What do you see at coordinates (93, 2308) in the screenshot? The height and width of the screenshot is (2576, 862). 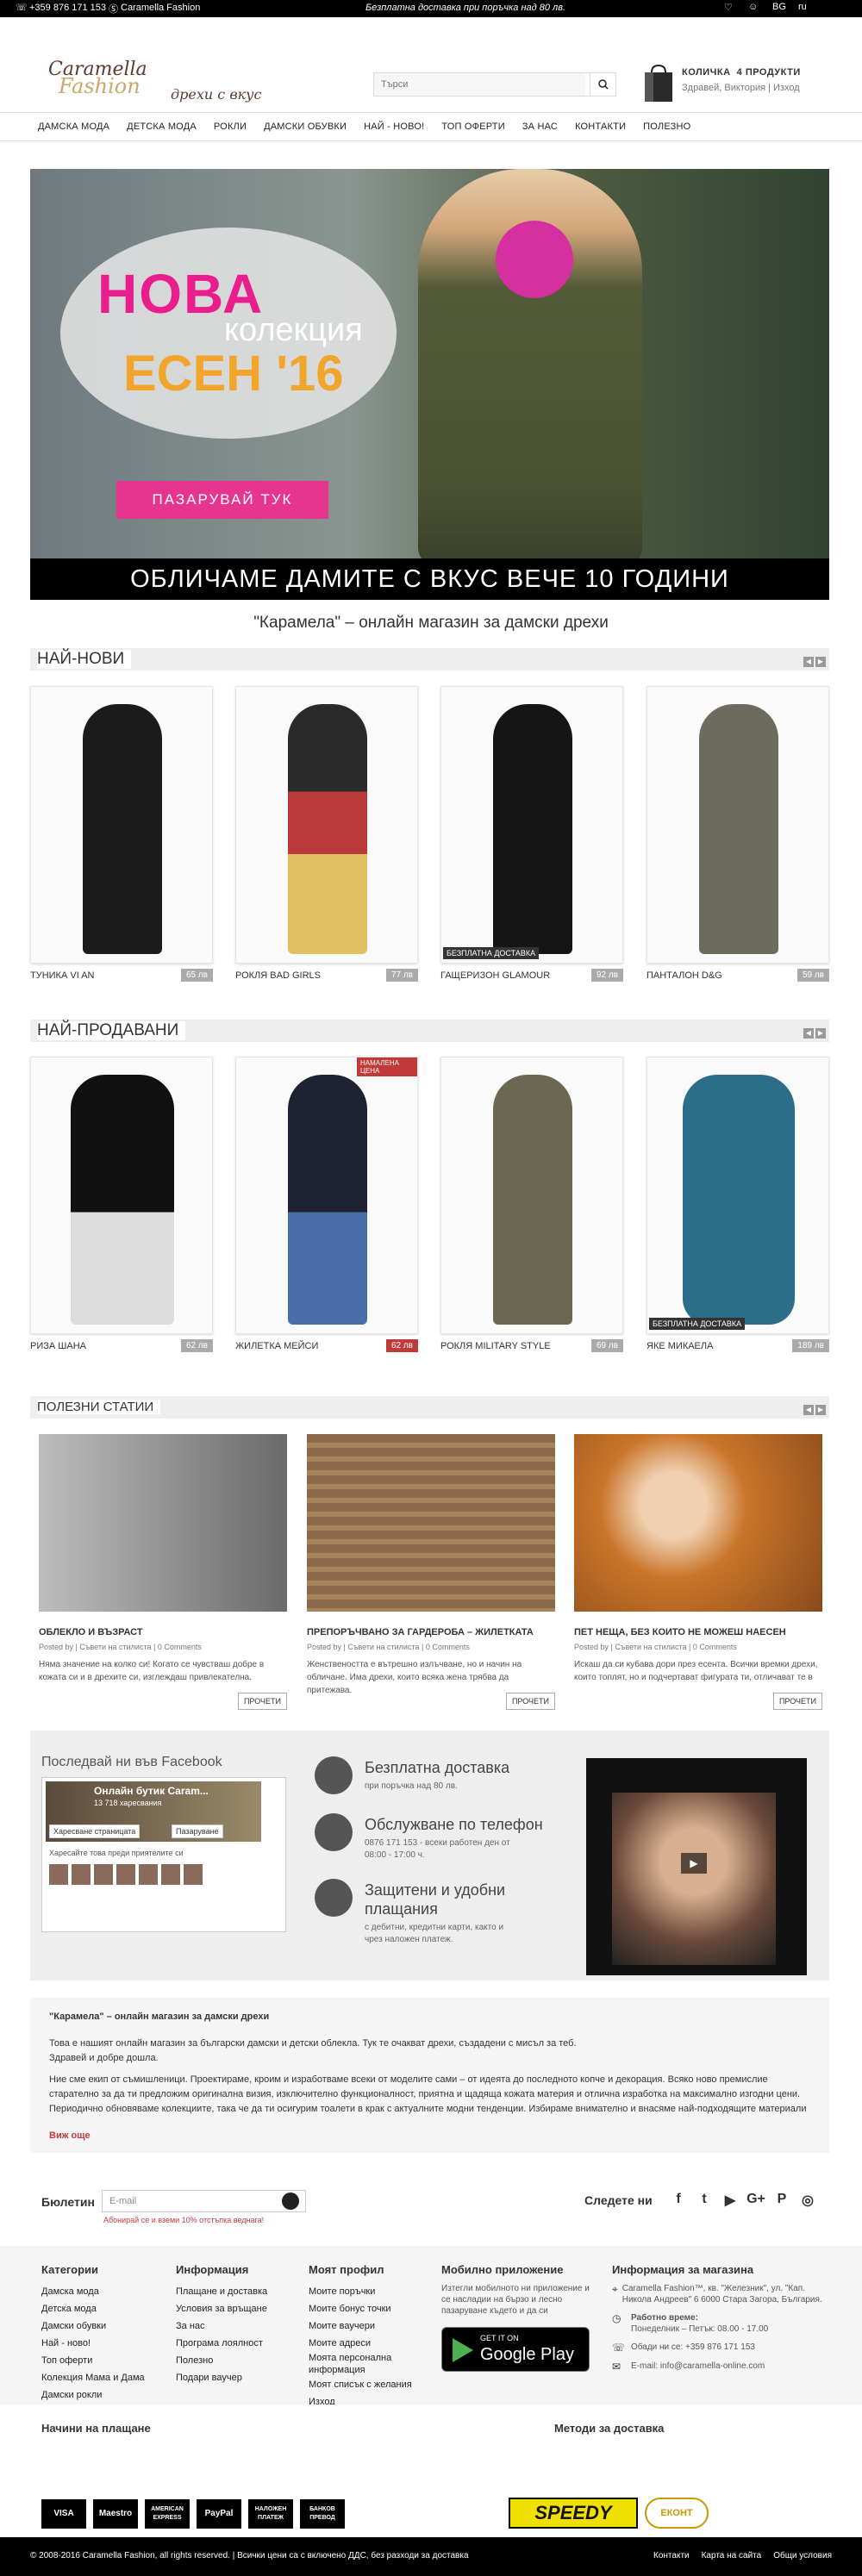 I see `footer-link: Детска мода` at bounding box center [93, 2308].